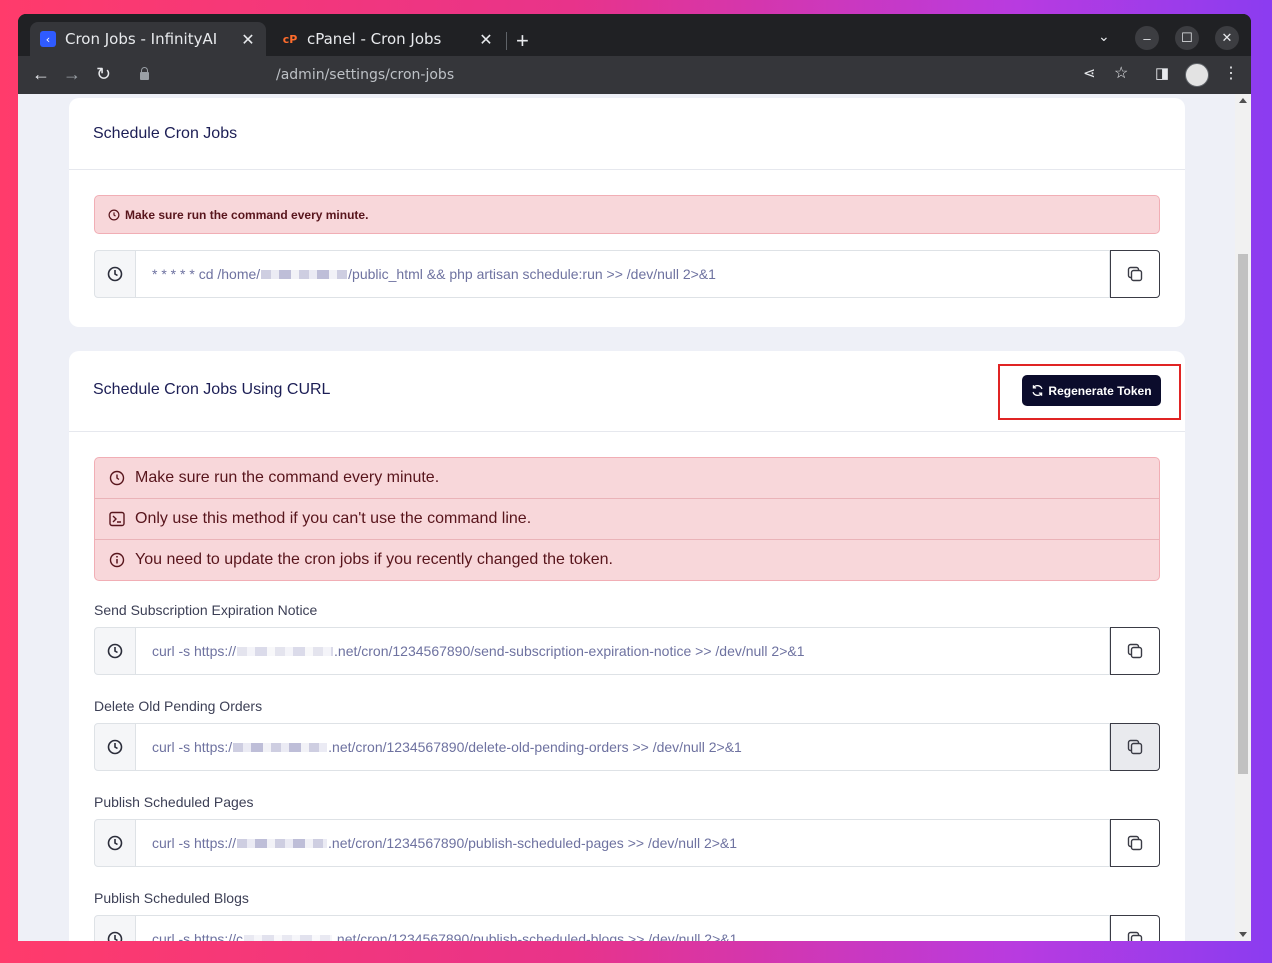  I want to click on tab-cron-jobs-infinityai: ‹ Cron Jobs - InfinityAI ✕, so click(148, 39).